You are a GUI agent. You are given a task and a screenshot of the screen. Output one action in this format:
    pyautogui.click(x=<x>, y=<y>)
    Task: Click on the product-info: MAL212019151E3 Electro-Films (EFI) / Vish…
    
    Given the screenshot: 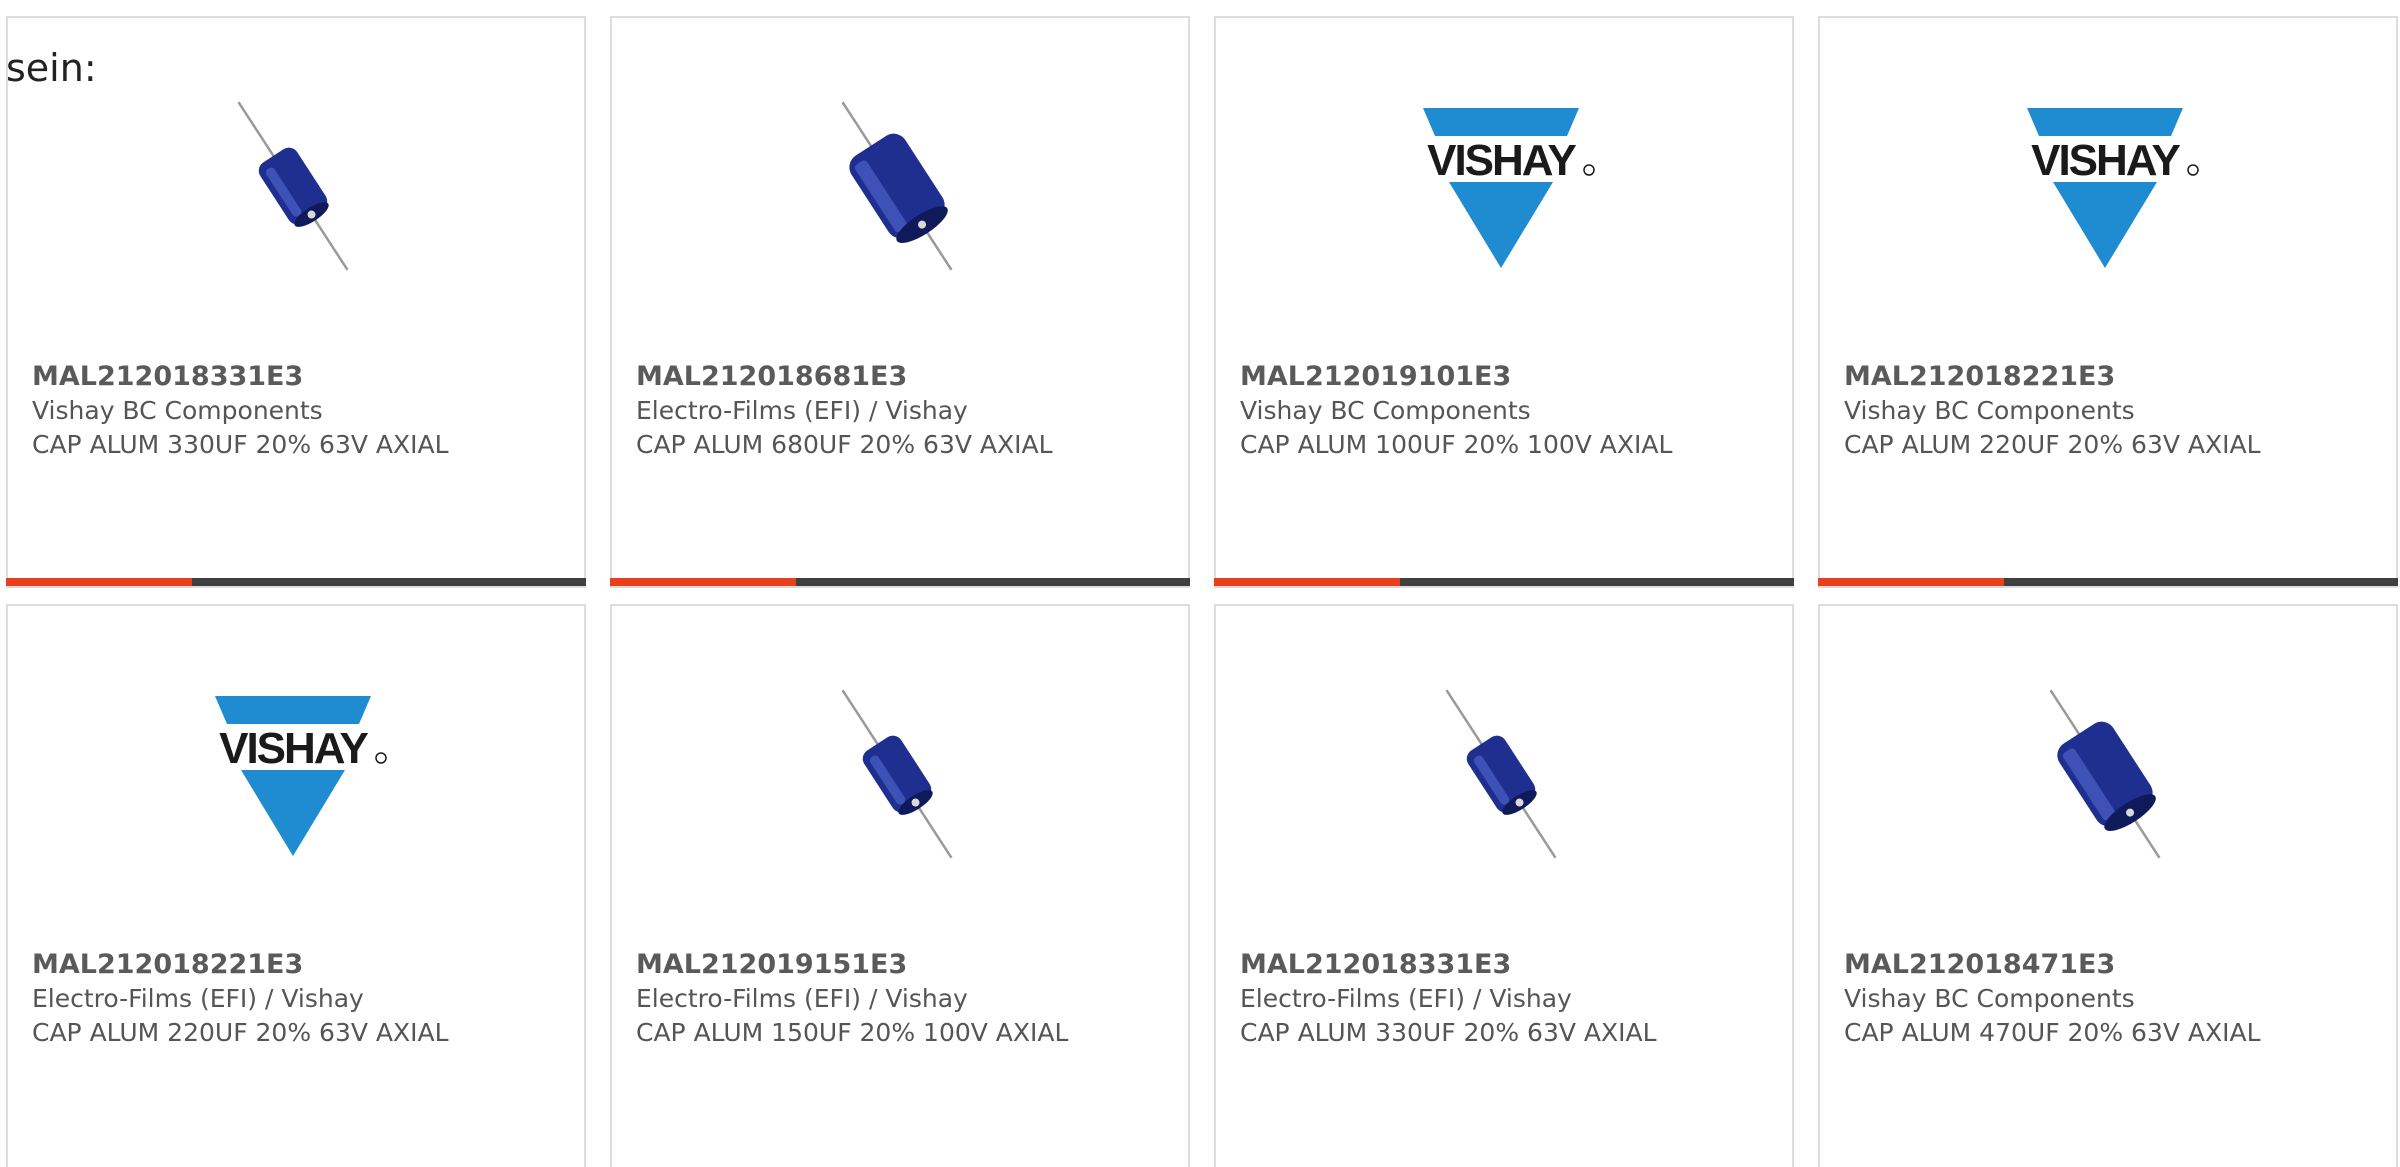 What is the action you would take?
    pyautogui.click(x=876, y=999)
    